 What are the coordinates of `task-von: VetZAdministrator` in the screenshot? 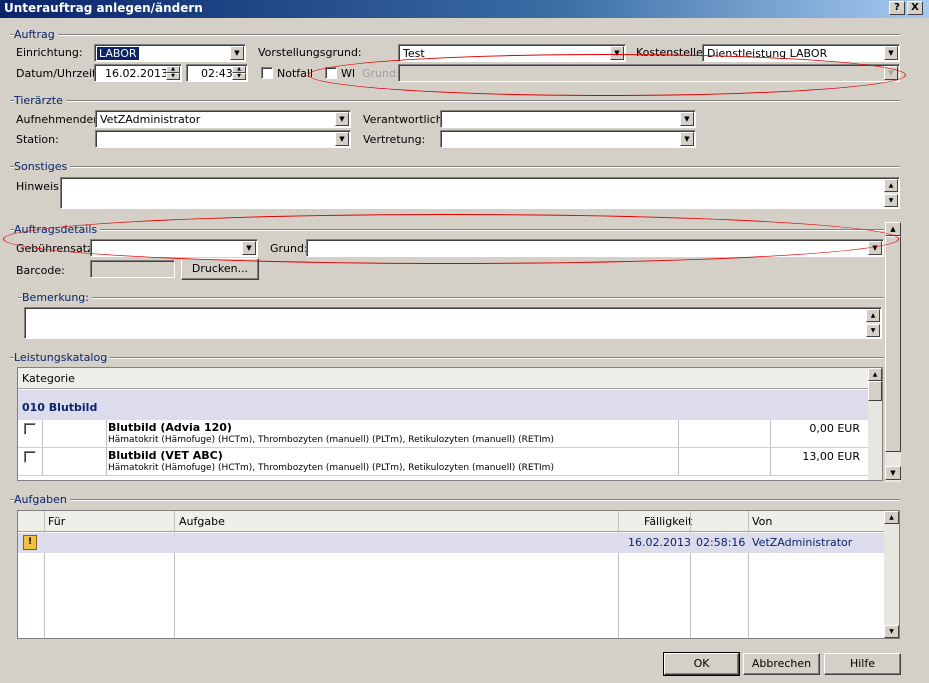 It's located at (802, 542).